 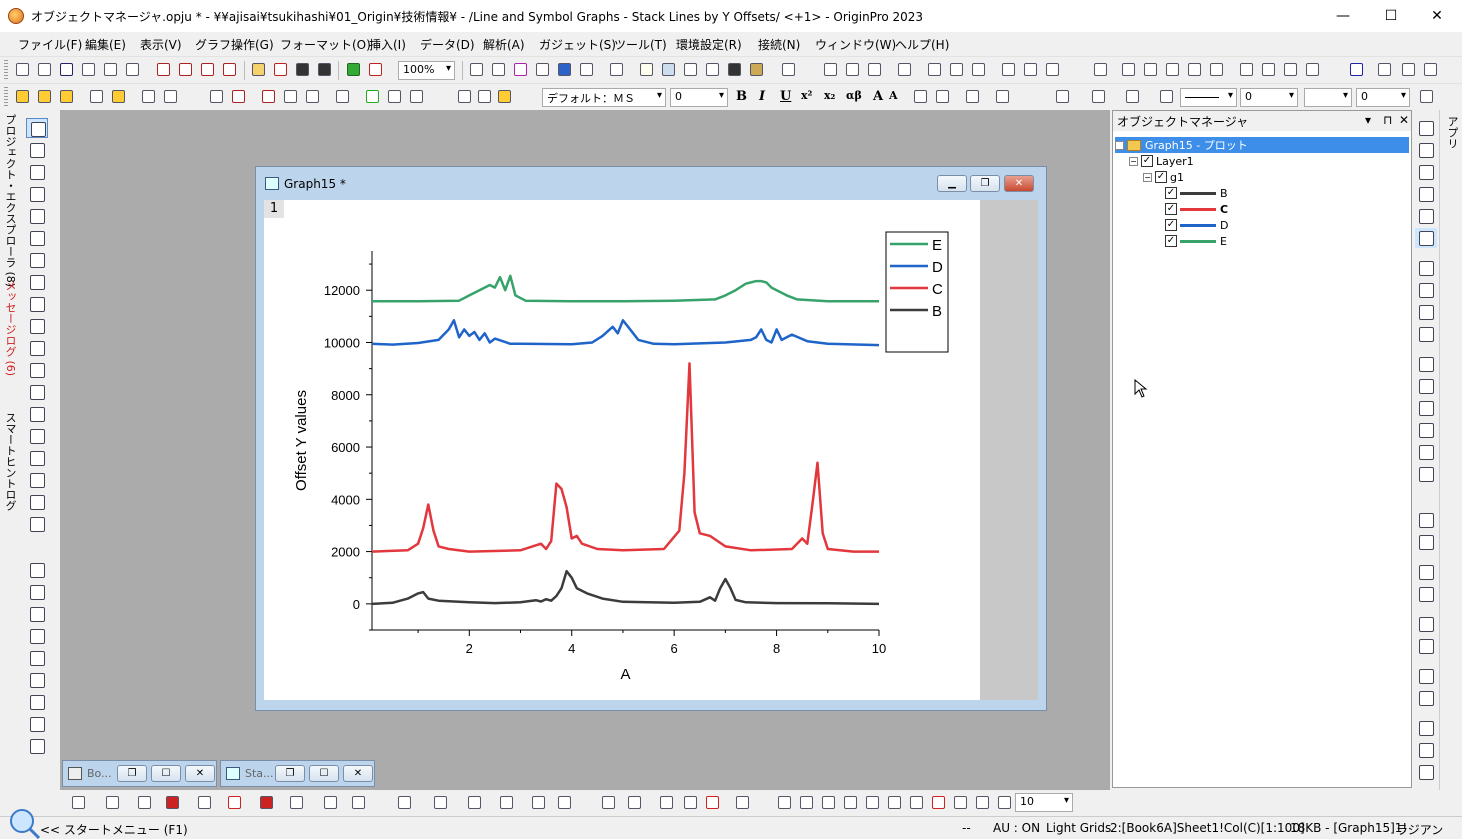 I want to click on object-5-icon, so click(x=872, y=802).